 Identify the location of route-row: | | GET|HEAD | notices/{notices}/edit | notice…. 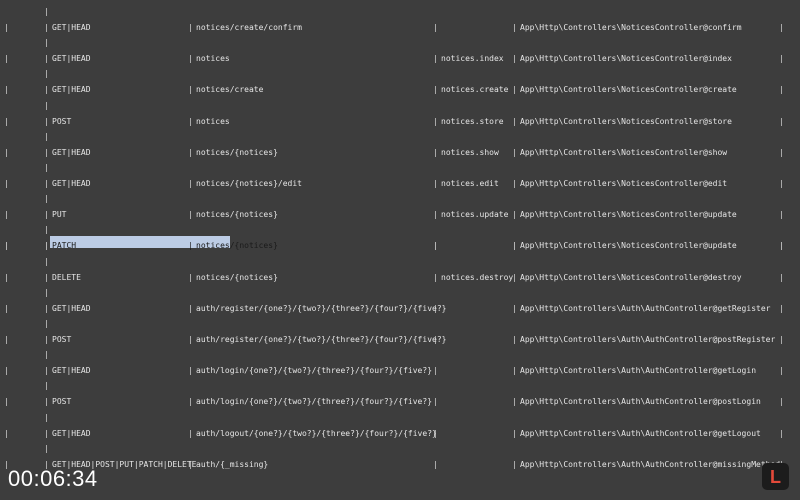
(400, 184).